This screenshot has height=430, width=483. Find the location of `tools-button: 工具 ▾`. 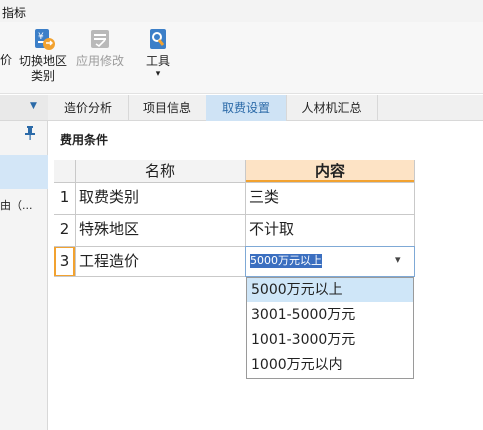

tools-button: 工具 ▾ is located at coordinates (158, 52).